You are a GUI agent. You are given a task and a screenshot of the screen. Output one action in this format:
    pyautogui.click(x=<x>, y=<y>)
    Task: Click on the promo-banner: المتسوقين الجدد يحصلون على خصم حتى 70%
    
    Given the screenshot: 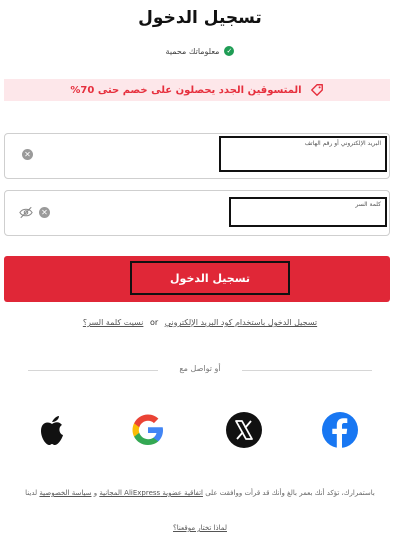 What is the action you would take?
    pyautogui.click(x=197, y=90)
    